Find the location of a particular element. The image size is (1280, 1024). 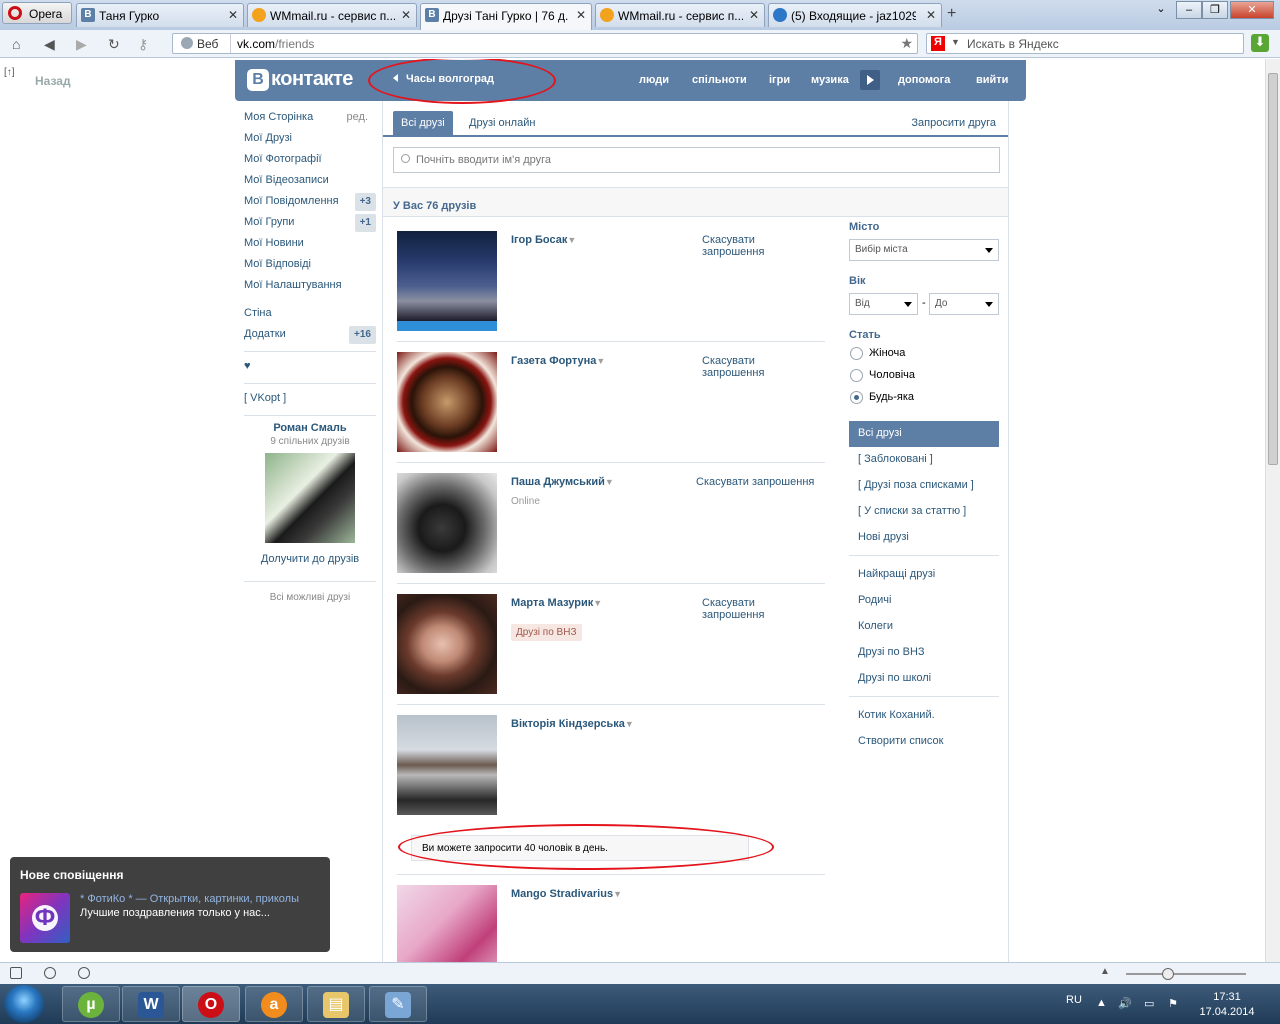

address-field: Веб vk.com/friends ★ is located at coordinates (545, 43).